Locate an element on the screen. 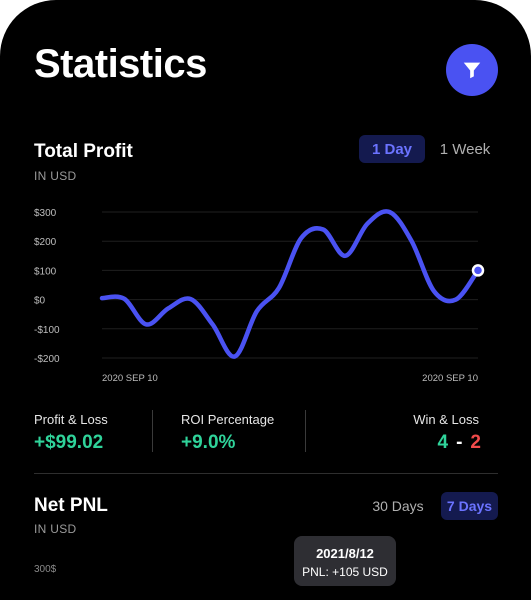  pnl-value: +$99.02 is located at coordinates (69, 442).